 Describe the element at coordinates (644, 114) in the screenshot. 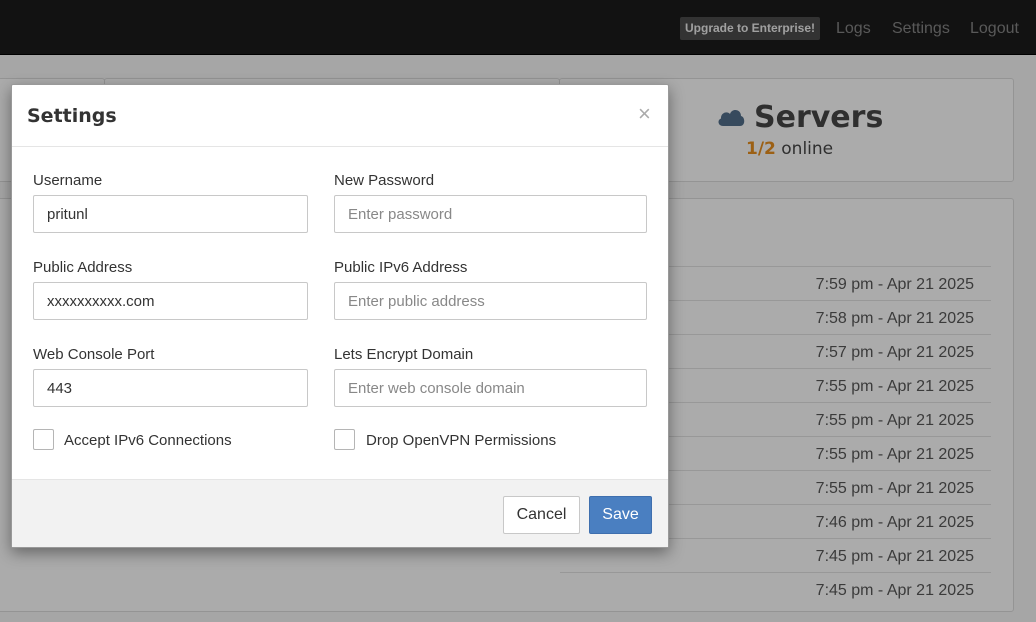

I see `close-icon: ×` at that location.